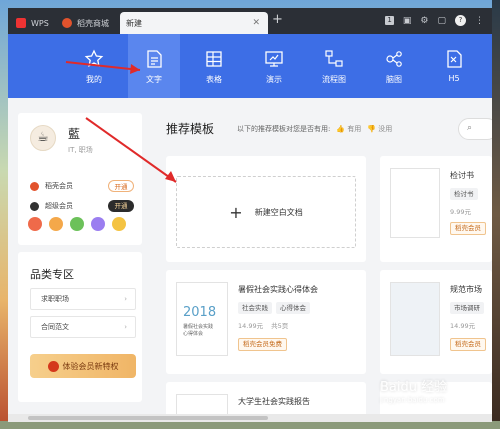 The image size is (500, 429). What do you see at coordinates (466, 289) in the screenshot?
I see `template-name: 规范市场` at bounding box center [466, 289].